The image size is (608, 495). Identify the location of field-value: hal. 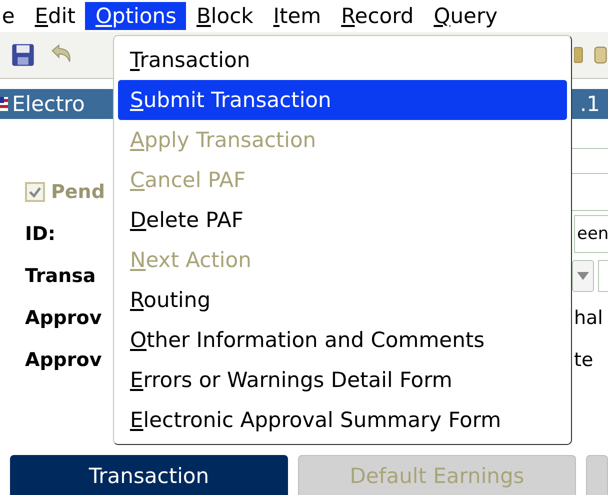
(589, 318).